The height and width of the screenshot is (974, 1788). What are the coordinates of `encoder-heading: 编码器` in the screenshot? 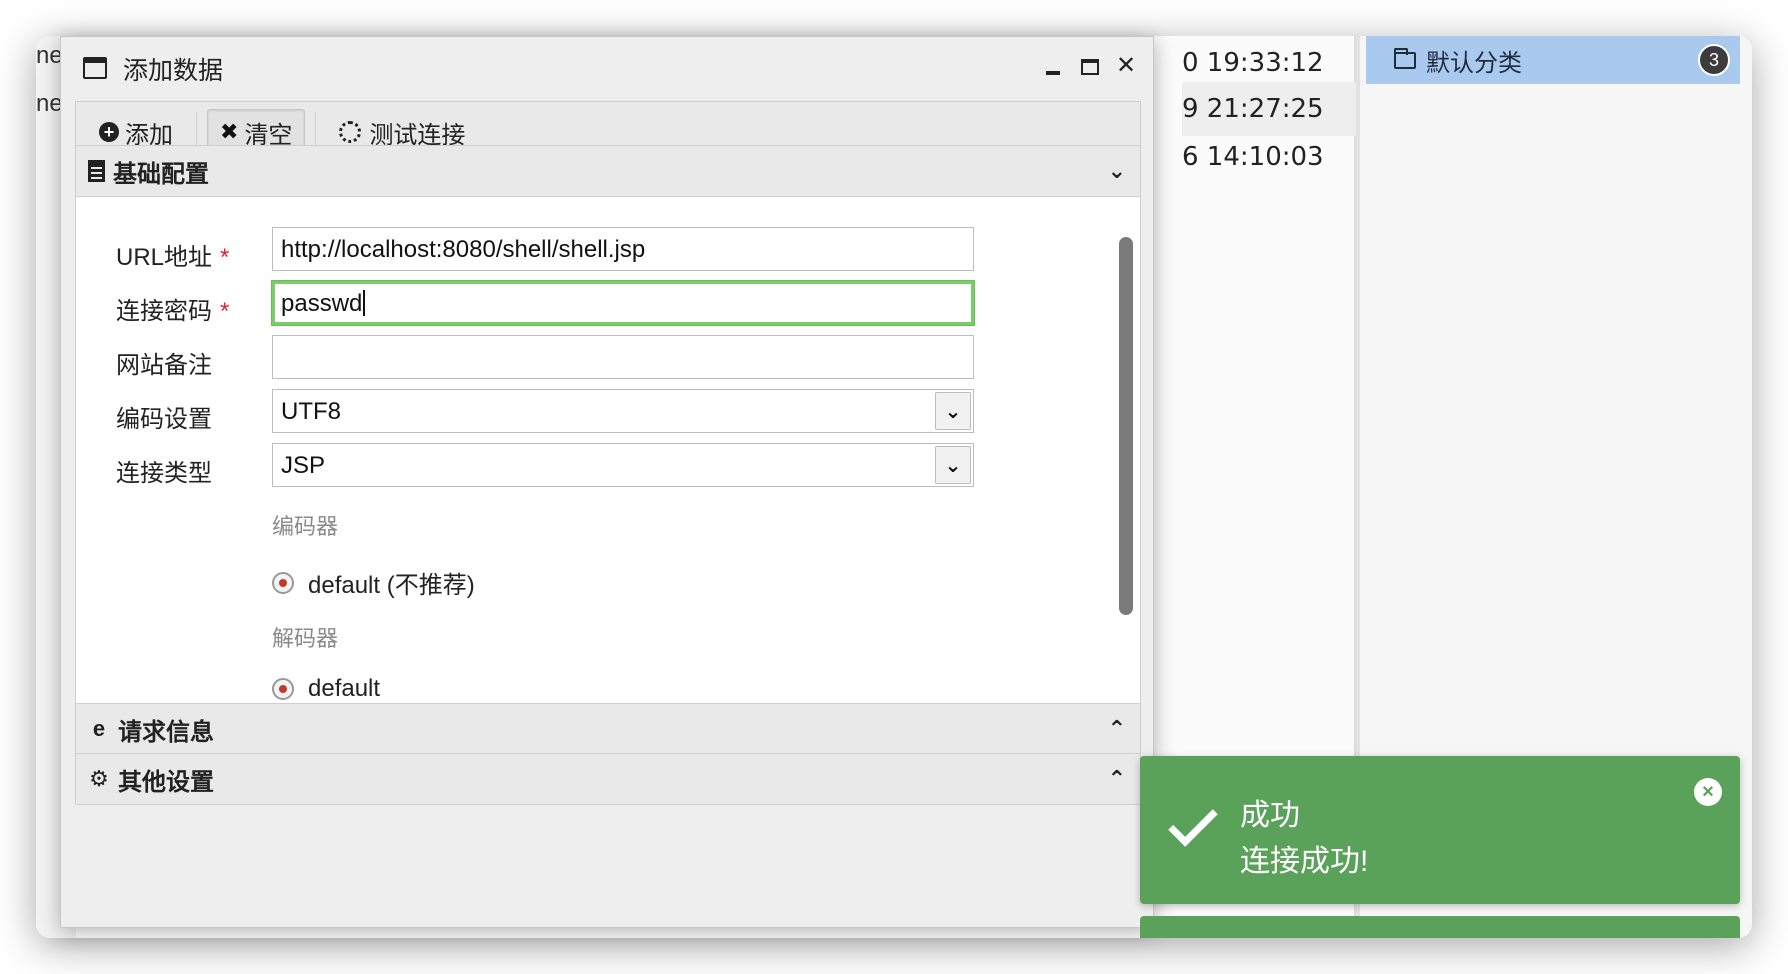 It's located at (305, 526).